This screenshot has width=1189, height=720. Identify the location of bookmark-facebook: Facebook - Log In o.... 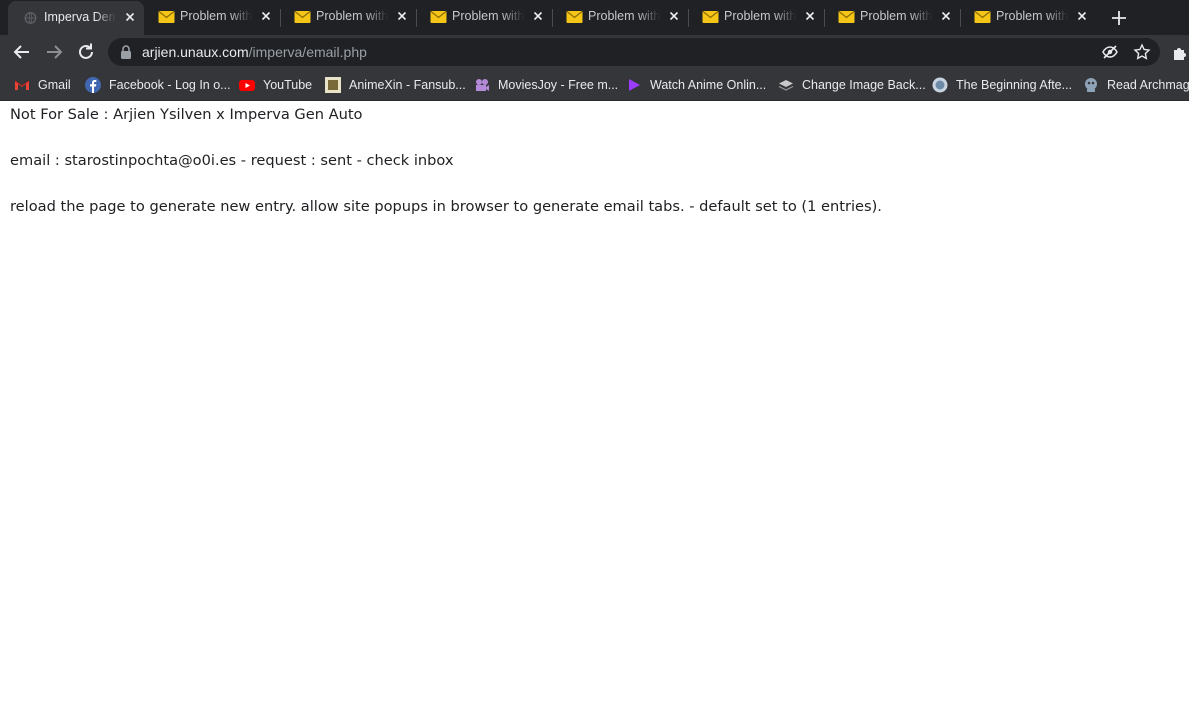
(158, 85).